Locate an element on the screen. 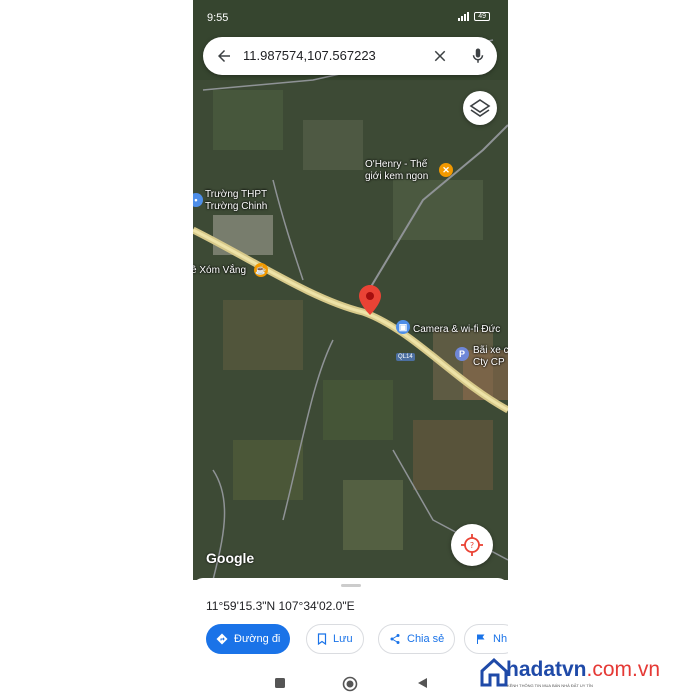  drag-handle is located at coordinates (351, 585).